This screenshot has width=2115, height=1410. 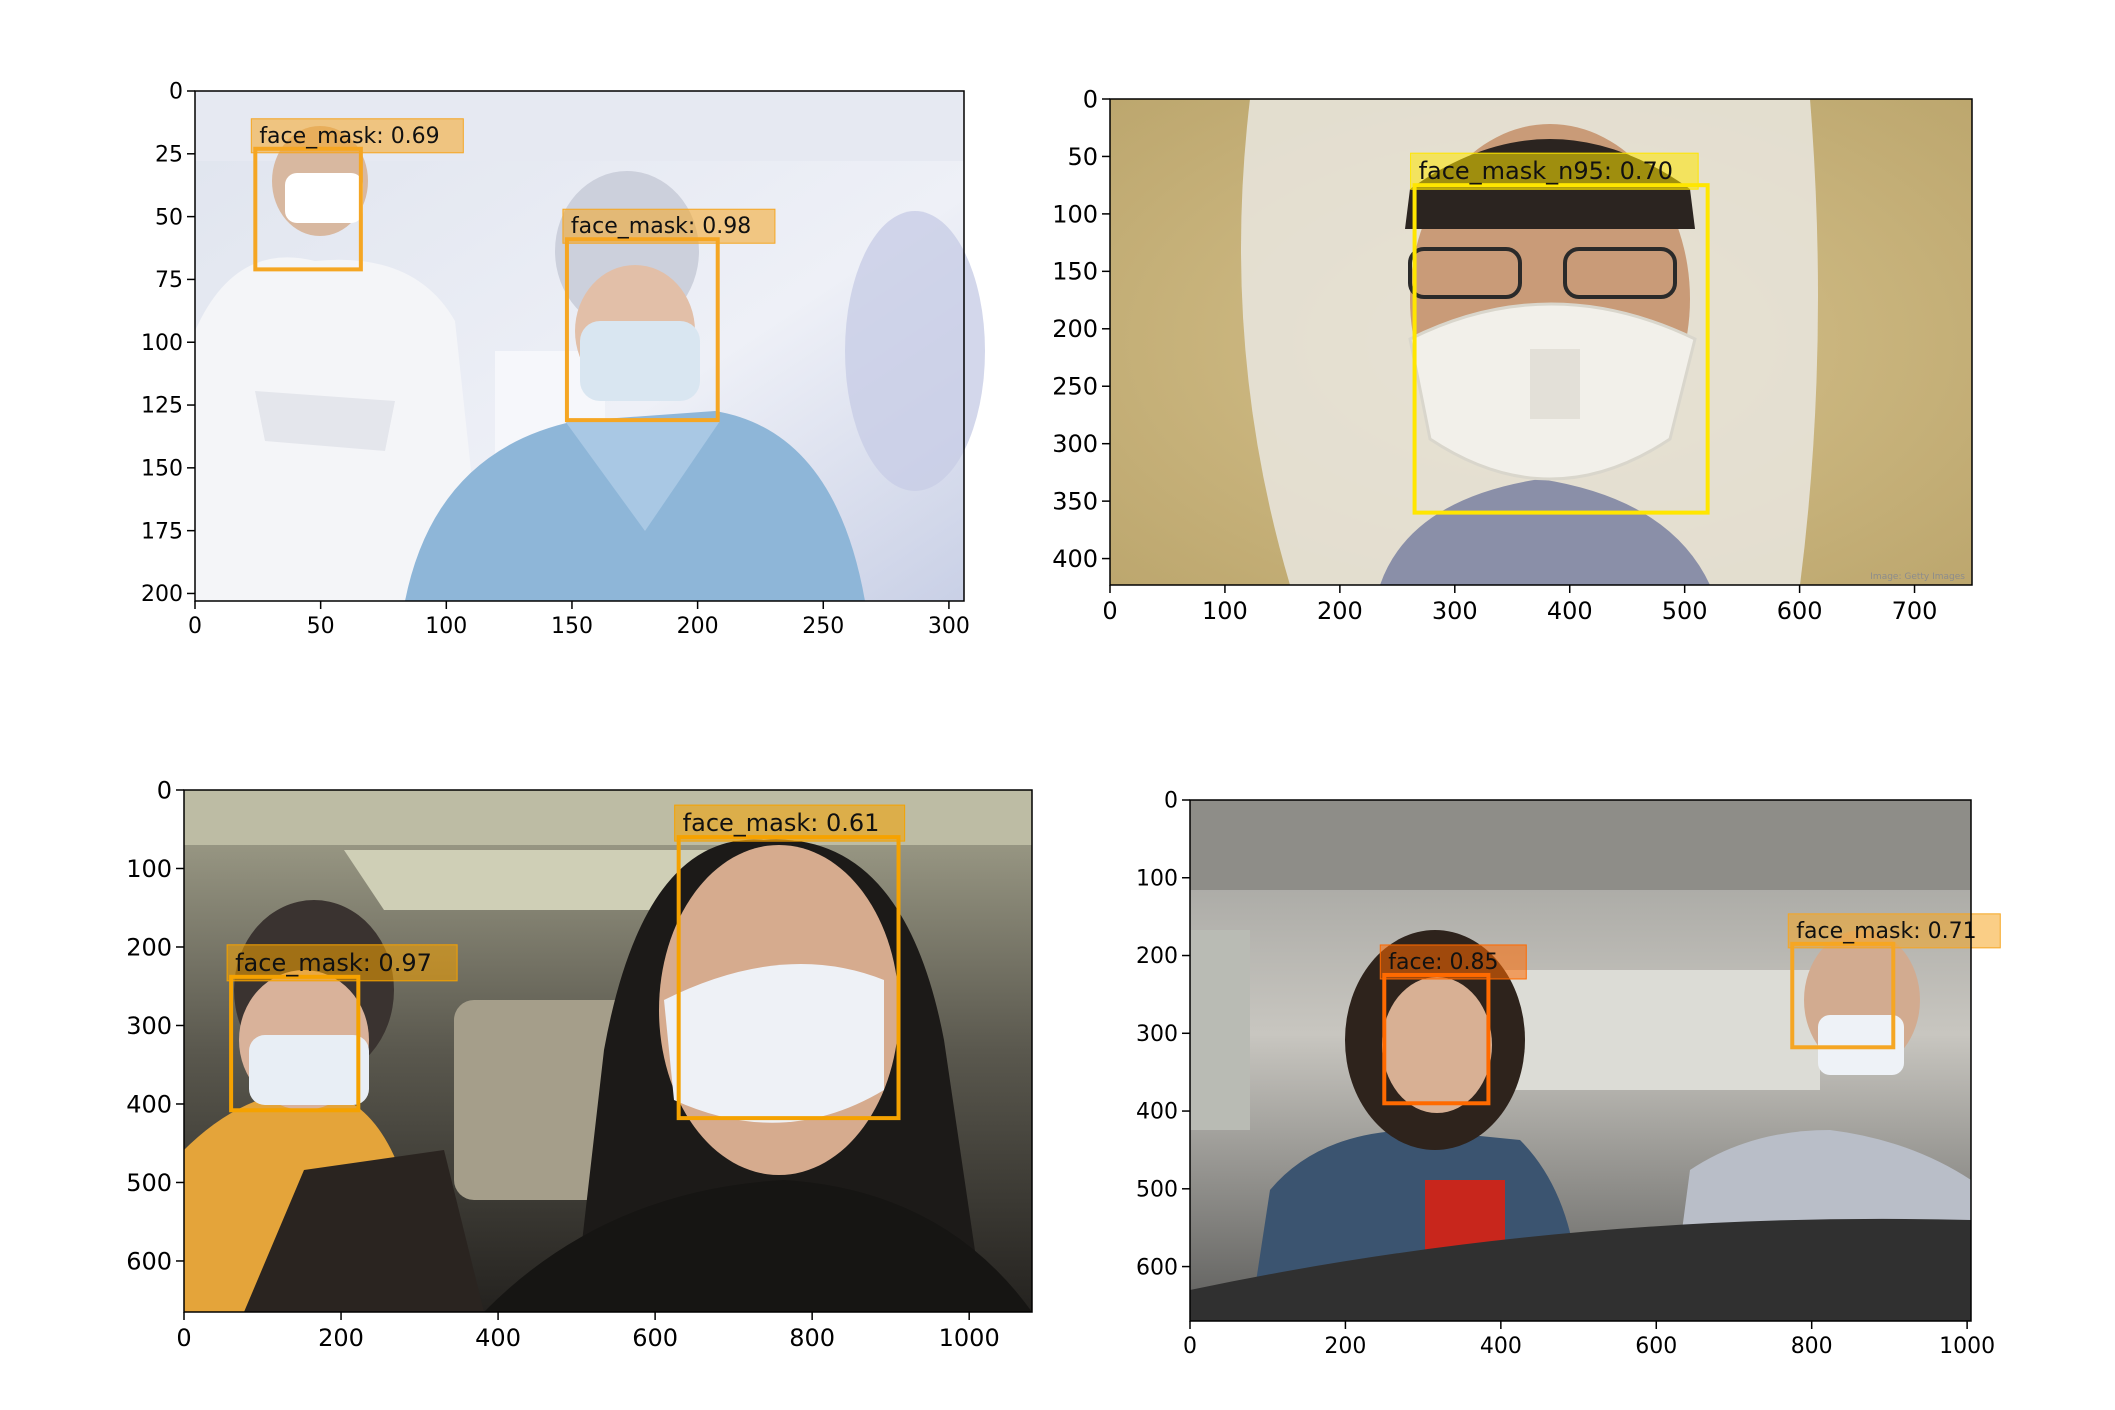 I want to click on detection-label: face_mask: 0.71, so click(x=1886, y=931).